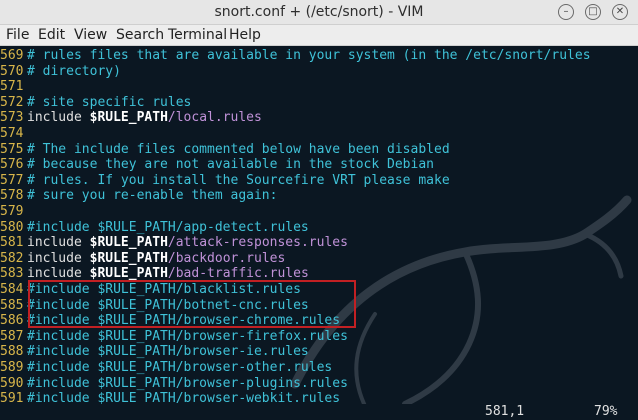 The width and height of the screenshot is (638, 420). I want to click on menu-edit: Edit, so click(51, 35).